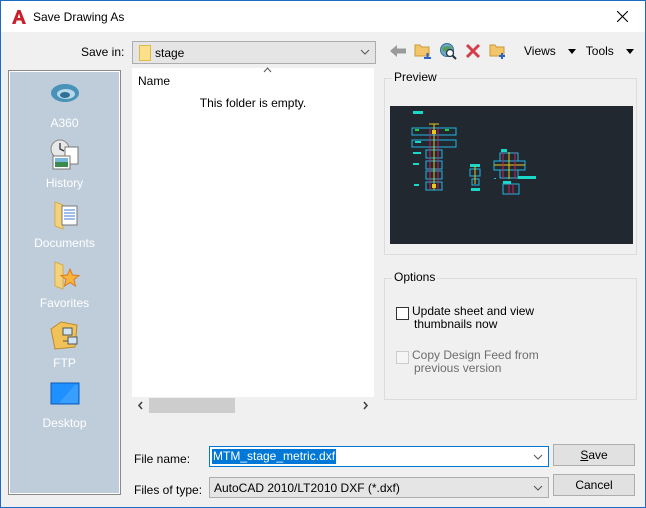 This screenshot has height=508, width=646. What do you see at coordinates (65, 93) in the screenshot?
I see `a360-icon` at bounding box center [65, 93].